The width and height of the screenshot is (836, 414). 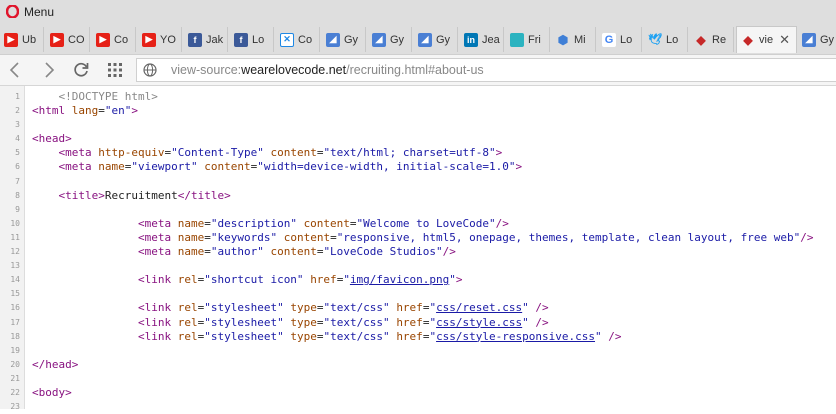 I want to click on tab: ✕ Co, so click(x=298, y=39).